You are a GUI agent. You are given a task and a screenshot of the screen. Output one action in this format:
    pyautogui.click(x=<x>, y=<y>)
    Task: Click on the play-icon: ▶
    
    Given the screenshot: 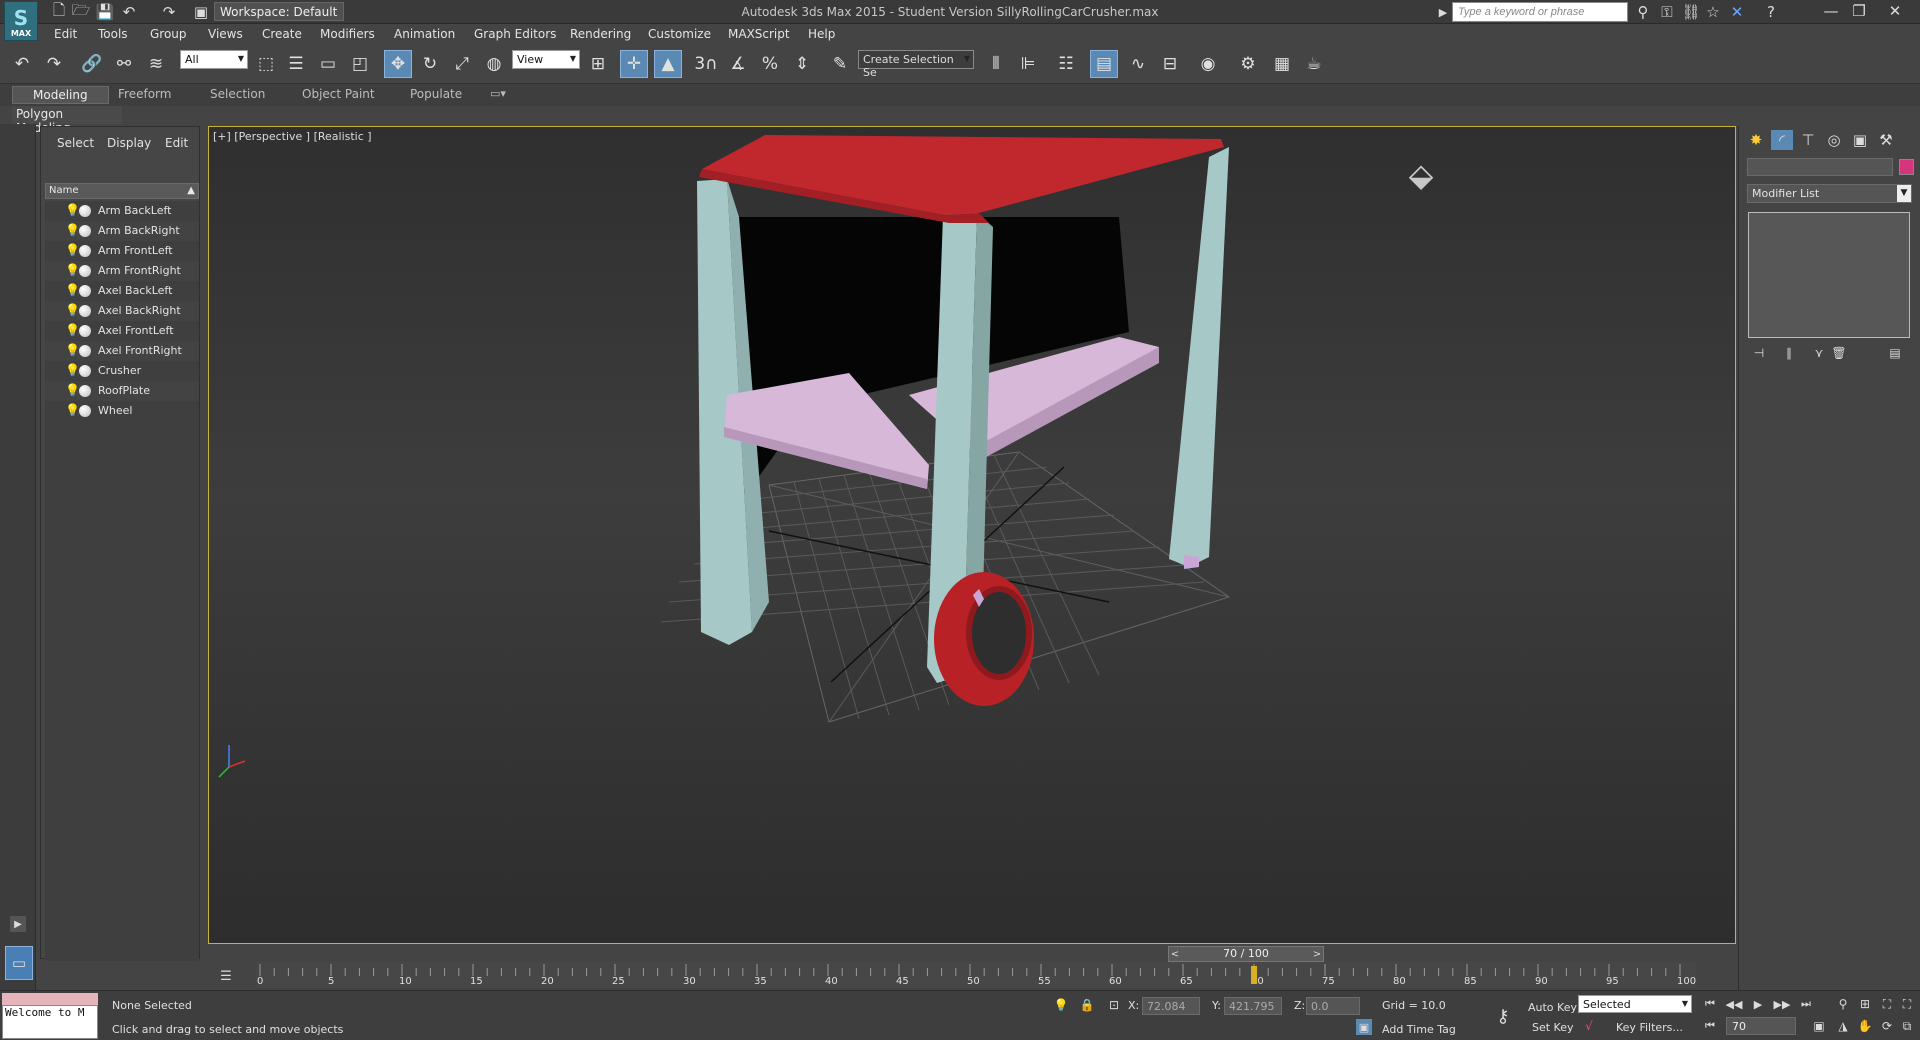 What is the action you would take?
    pyautogui.click(x=1758, y=1004)
    